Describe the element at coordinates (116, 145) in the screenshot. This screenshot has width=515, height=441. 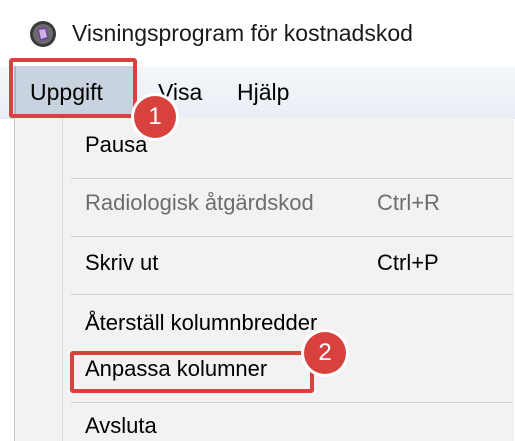
I see `menu-item-pausa: Pausa` at that location.